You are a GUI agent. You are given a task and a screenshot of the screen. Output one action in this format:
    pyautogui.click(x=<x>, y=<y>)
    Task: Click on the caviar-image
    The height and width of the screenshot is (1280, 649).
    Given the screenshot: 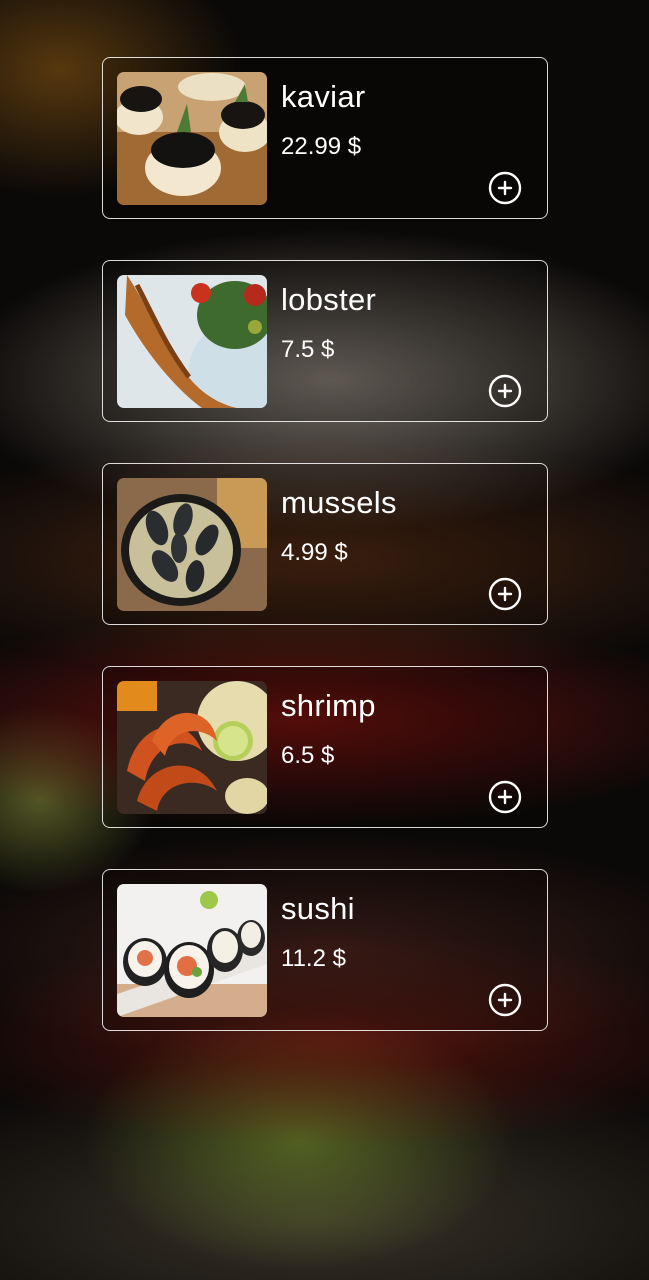 What is the action you would take?
    pyautogui.click(x=192, y=138)
    